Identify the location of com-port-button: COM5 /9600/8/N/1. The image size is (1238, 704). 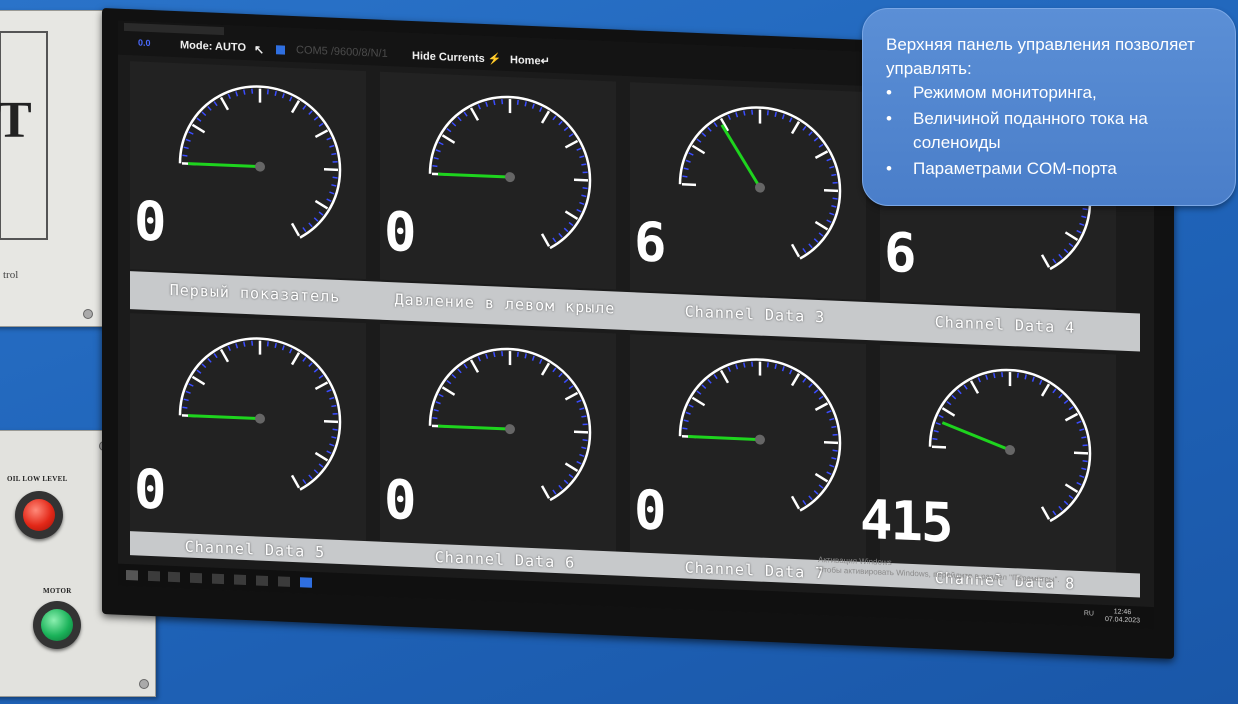
(342, 52).